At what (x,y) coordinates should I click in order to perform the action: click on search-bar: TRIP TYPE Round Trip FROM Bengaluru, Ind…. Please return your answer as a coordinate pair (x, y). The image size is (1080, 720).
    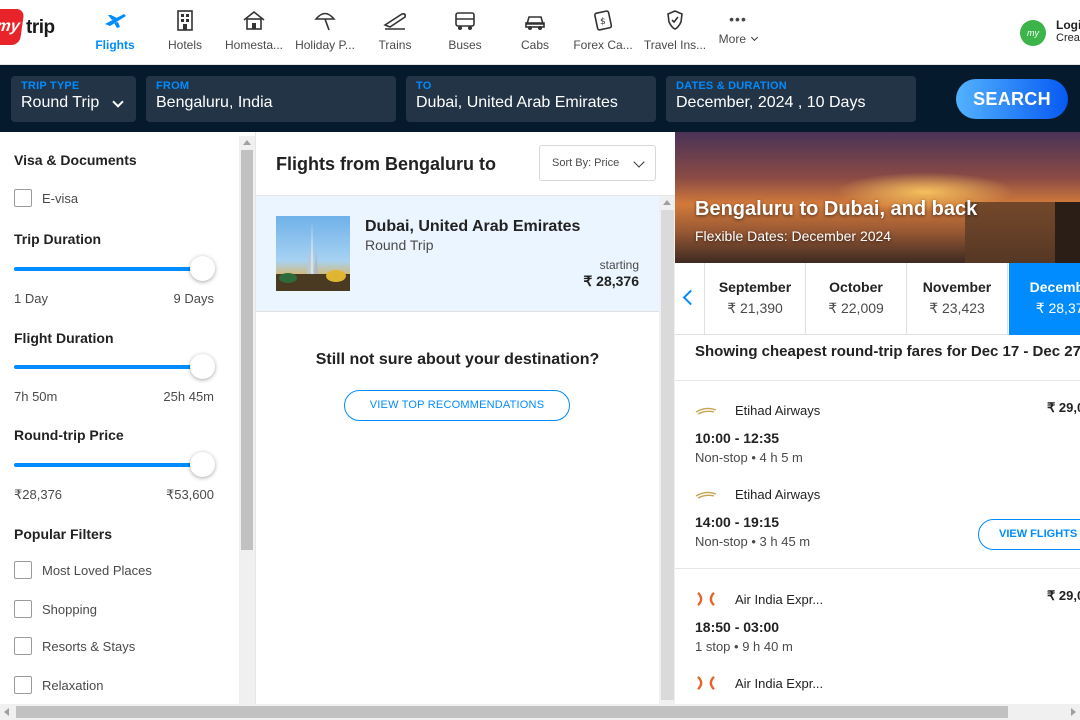
    Looking at the image, I should click on (540, 98).